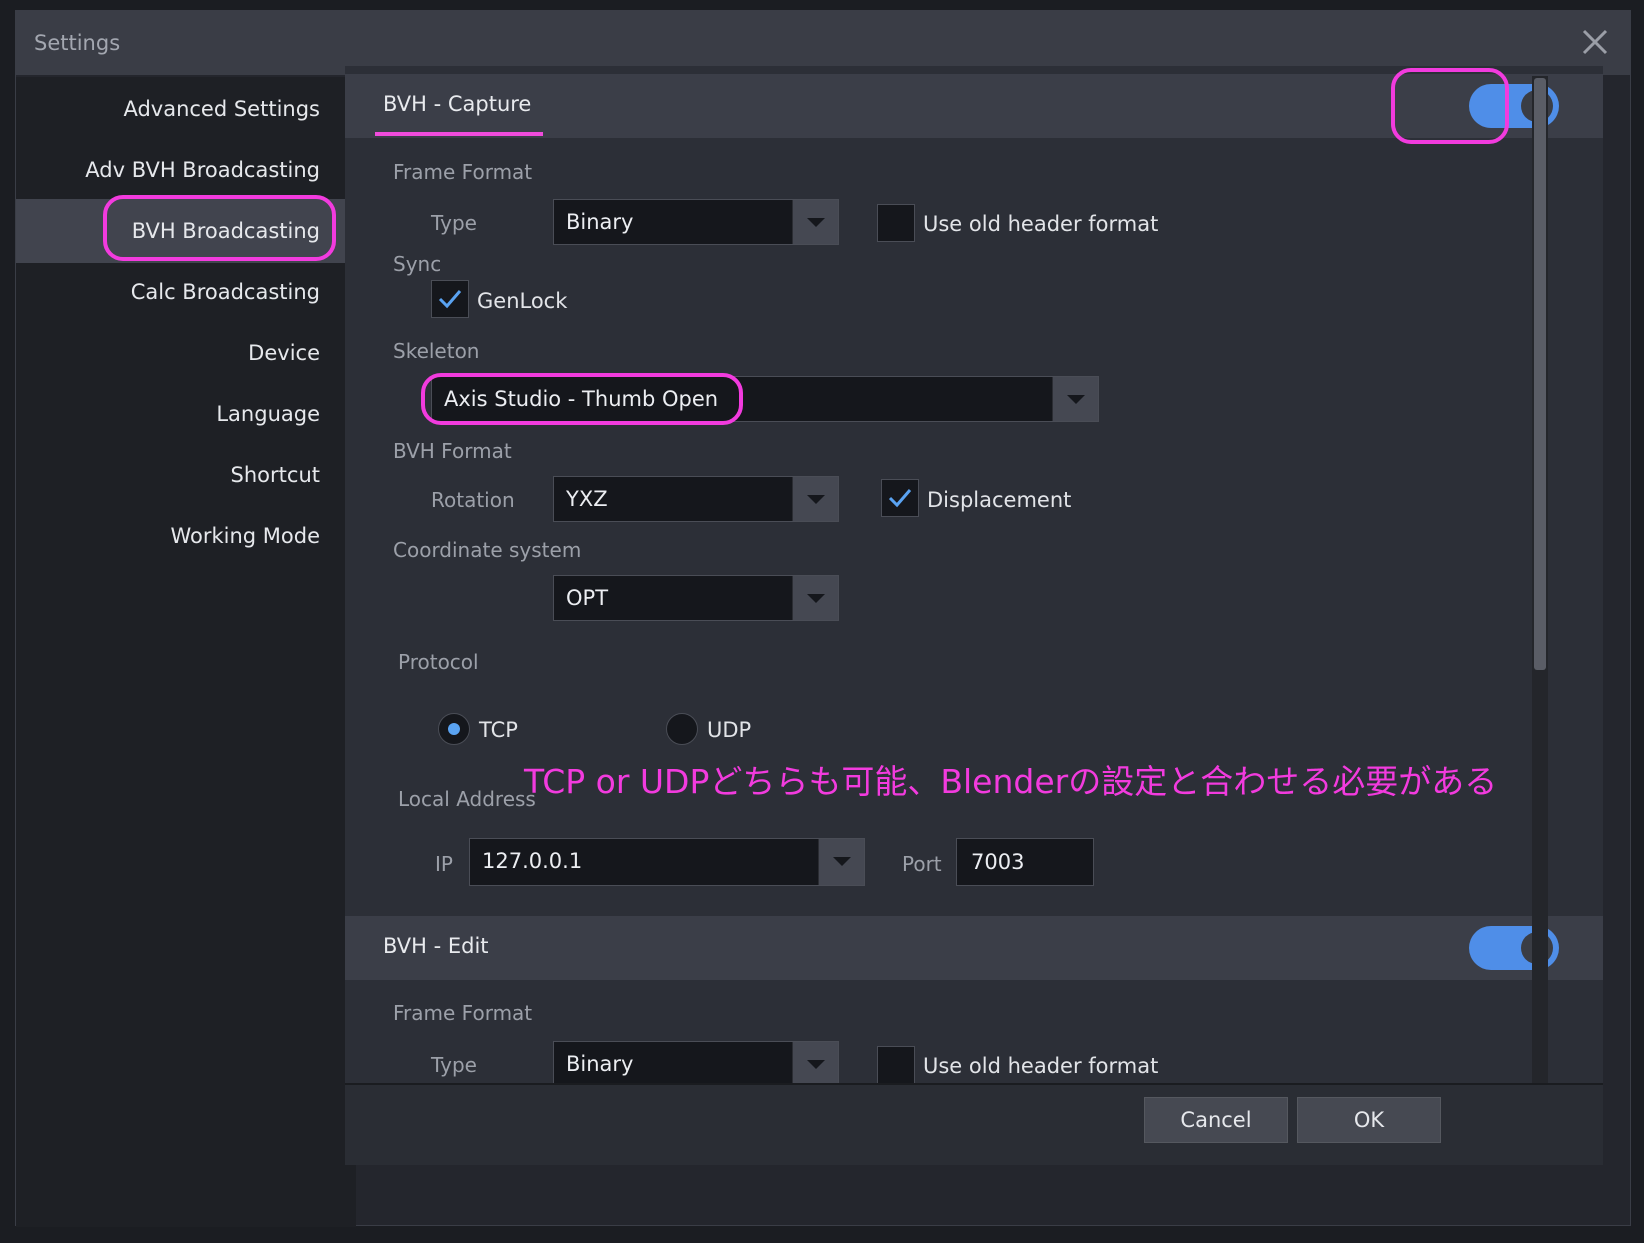 This screenshot has height=1243, width=1644. I want to click on window-title: Settings, so click(77, 43).